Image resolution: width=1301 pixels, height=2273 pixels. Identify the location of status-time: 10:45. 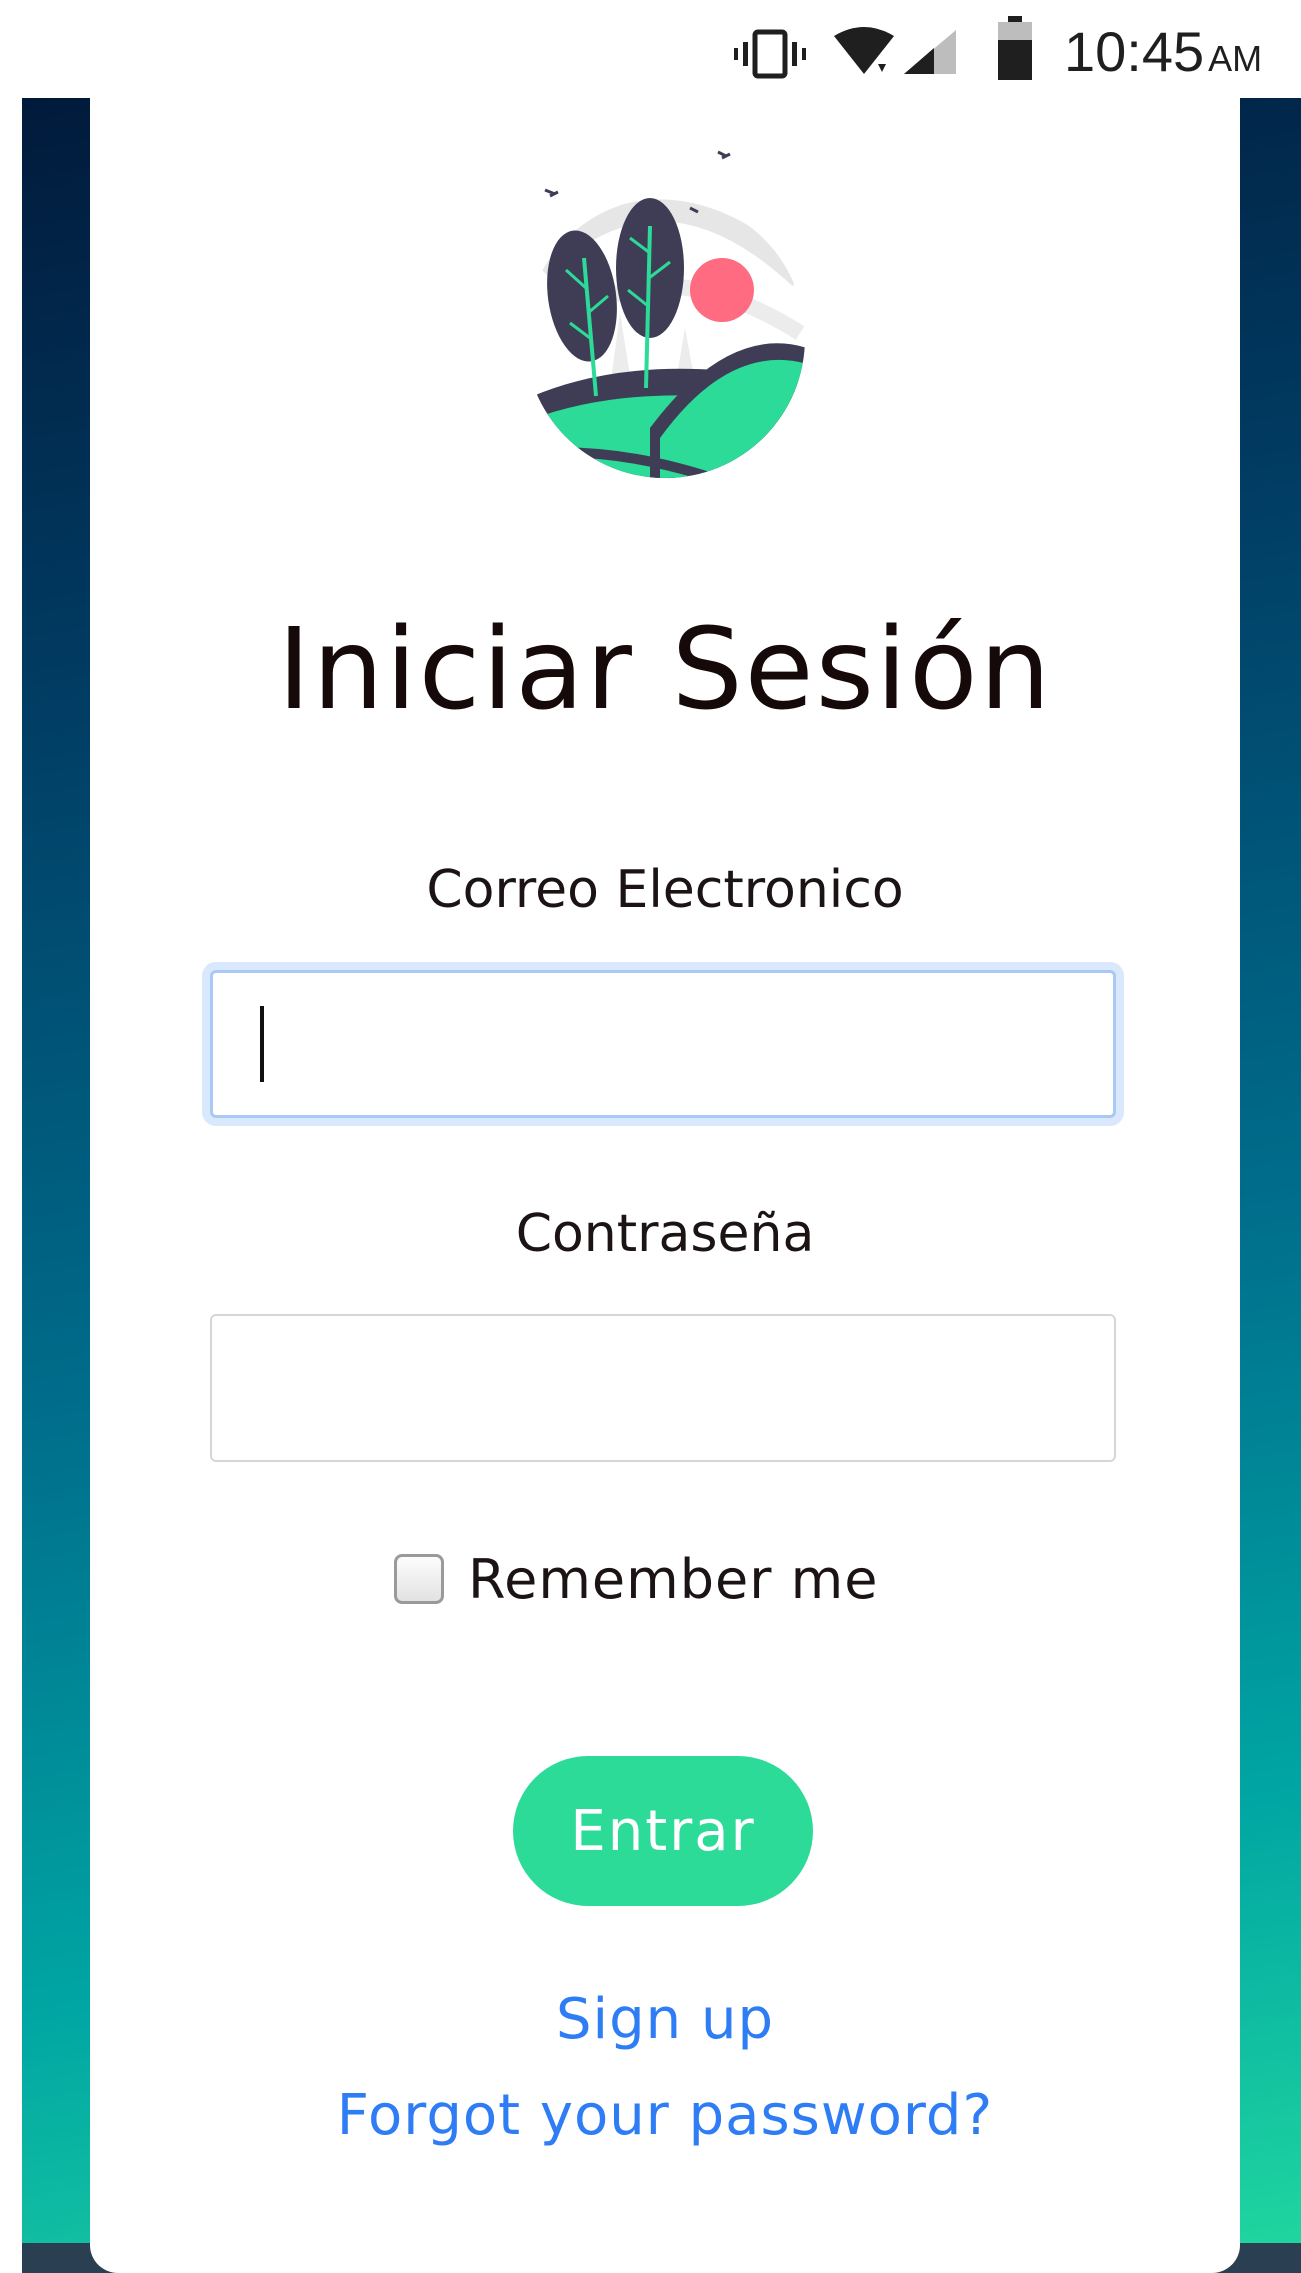
(1134, 51).